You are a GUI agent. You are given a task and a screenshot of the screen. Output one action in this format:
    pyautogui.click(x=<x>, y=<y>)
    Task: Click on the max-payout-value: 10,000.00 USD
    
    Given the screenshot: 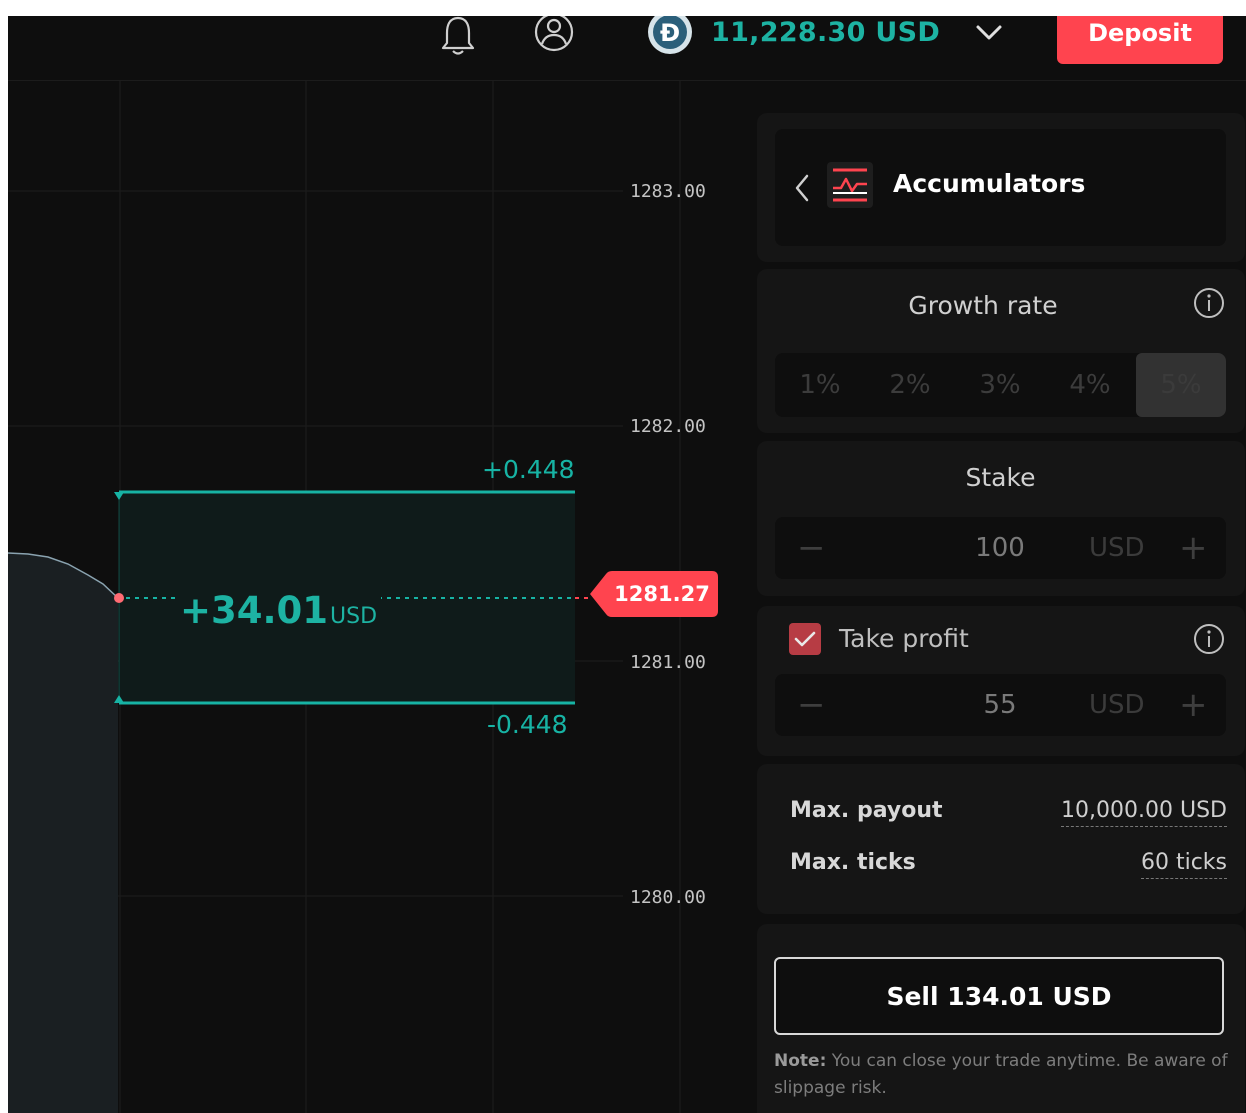 What is the action you would take?
    pyautogui.click(x=1144, y=812)
    